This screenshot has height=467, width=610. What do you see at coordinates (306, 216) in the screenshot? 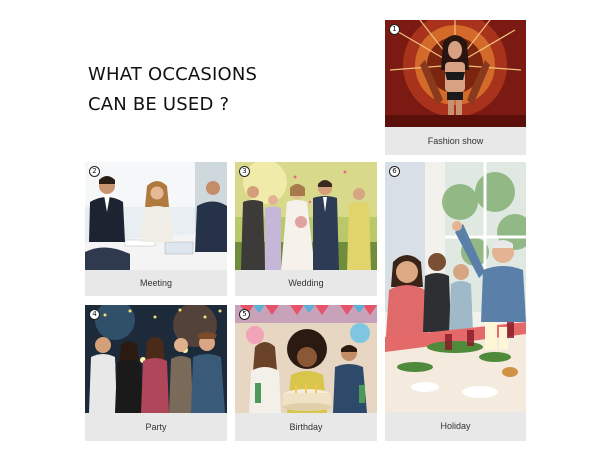
I see `wedding-photo` at bounding box center [306, 216].